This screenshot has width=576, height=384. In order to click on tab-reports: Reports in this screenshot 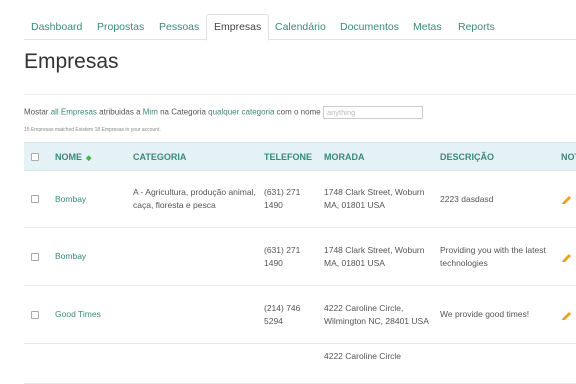, I will do `click(476, 27)`.